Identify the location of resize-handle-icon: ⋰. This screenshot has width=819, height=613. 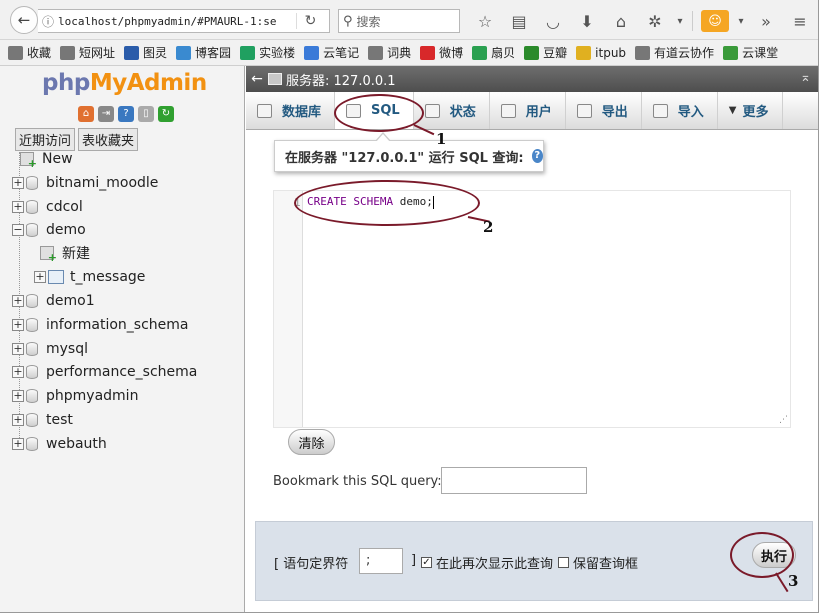
(783, 420).